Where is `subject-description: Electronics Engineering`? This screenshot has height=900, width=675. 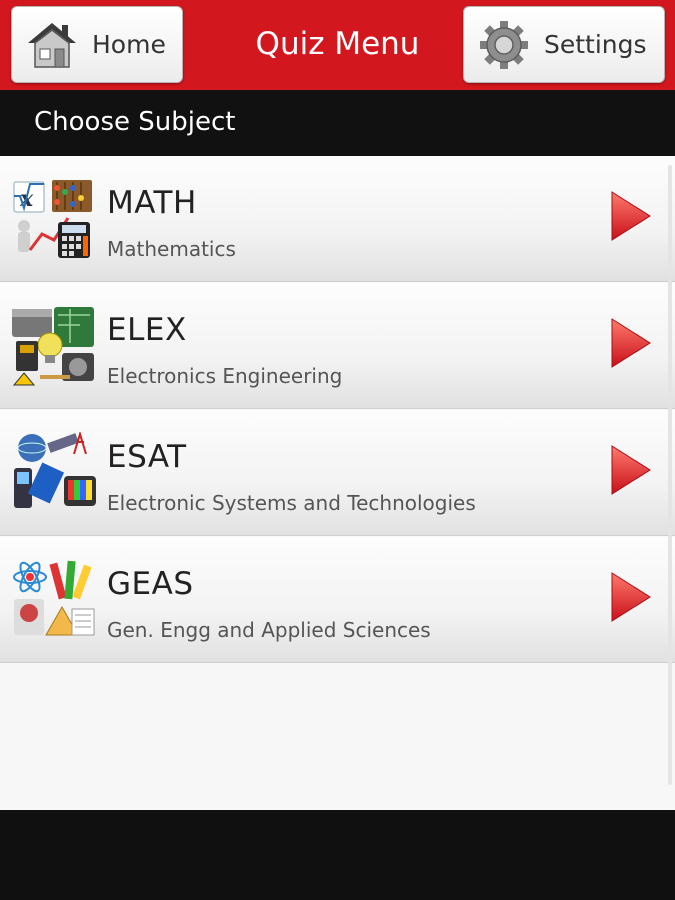
subject-description: Electronics Engineering is located at coordinates (225, 376).